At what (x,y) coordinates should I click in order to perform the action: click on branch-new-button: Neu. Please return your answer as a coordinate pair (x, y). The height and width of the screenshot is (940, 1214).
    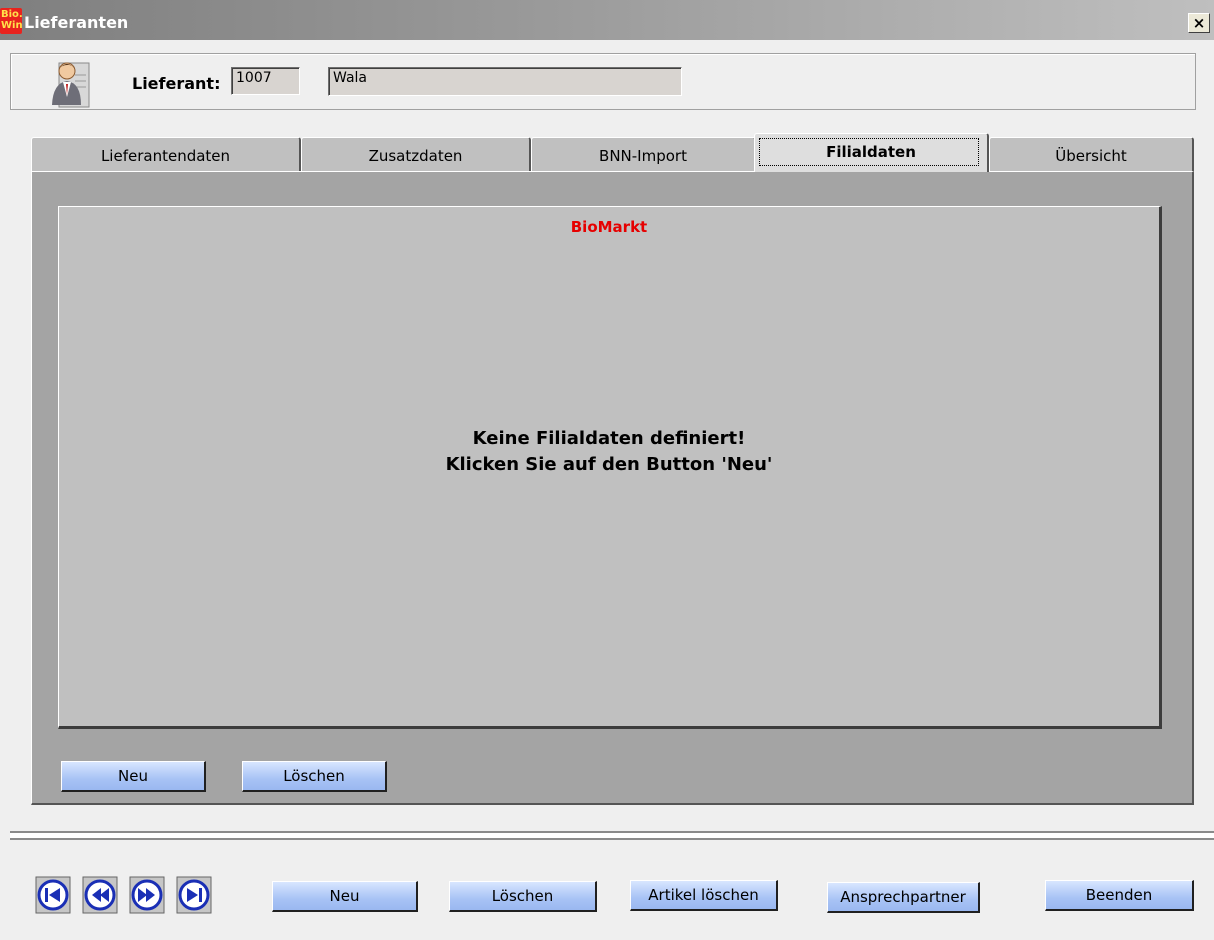
    Looking at the image, I should click on (133, 776).